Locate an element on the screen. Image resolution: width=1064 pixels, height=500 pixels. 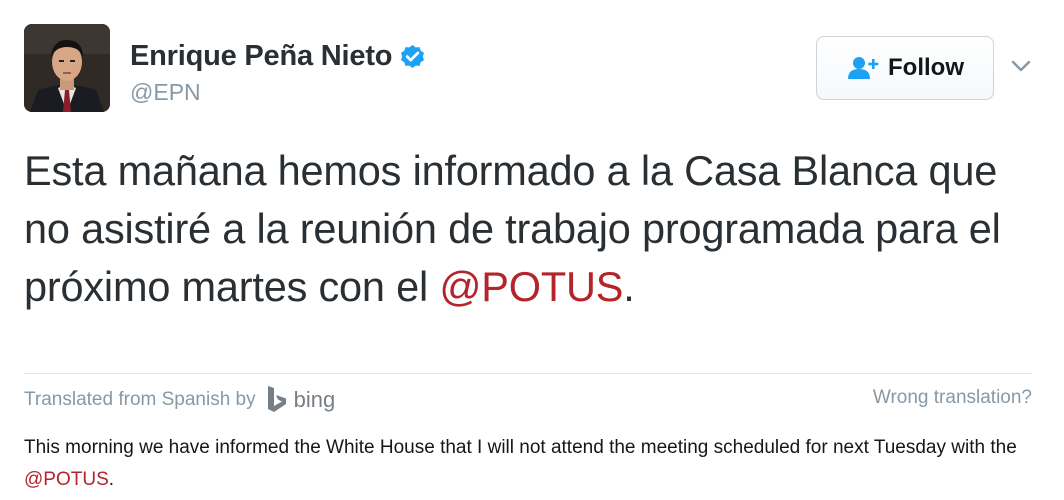
avatar-photo is located at coordinates (67, 68).